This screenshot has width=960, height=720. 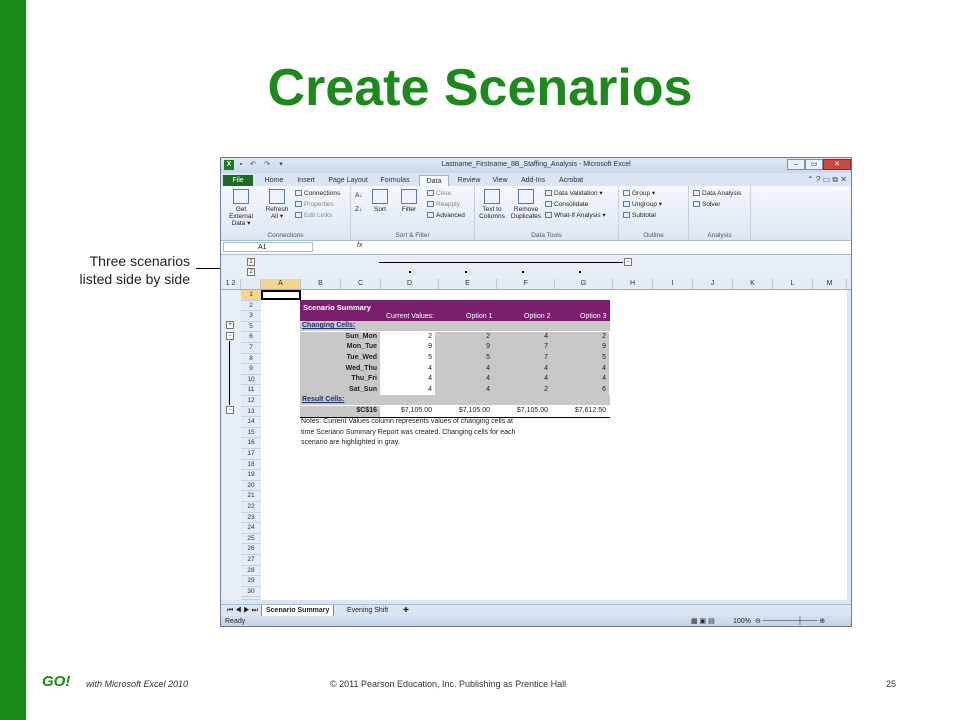 What do you see at coordinates (717, 194) in the screenshot?
I see `data-analysis-button: Data Analysis` at bounding box center [717, 194].